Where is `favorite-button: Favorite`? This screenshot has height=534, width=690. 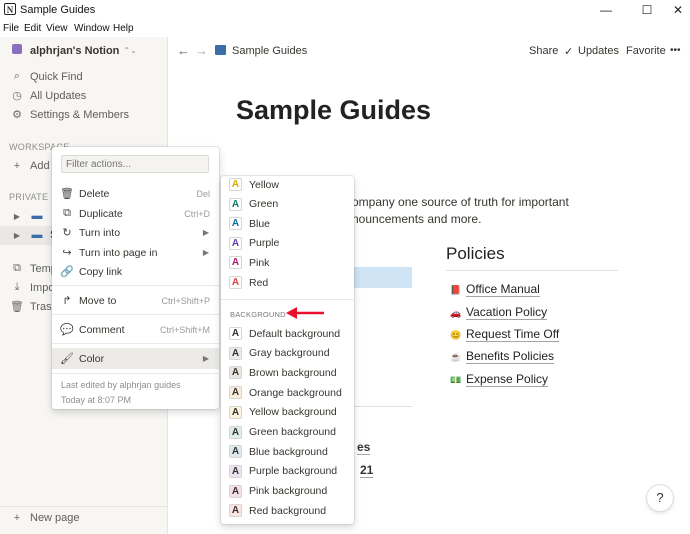
favorite-button: Favorite is located at coordinates (646, 51).